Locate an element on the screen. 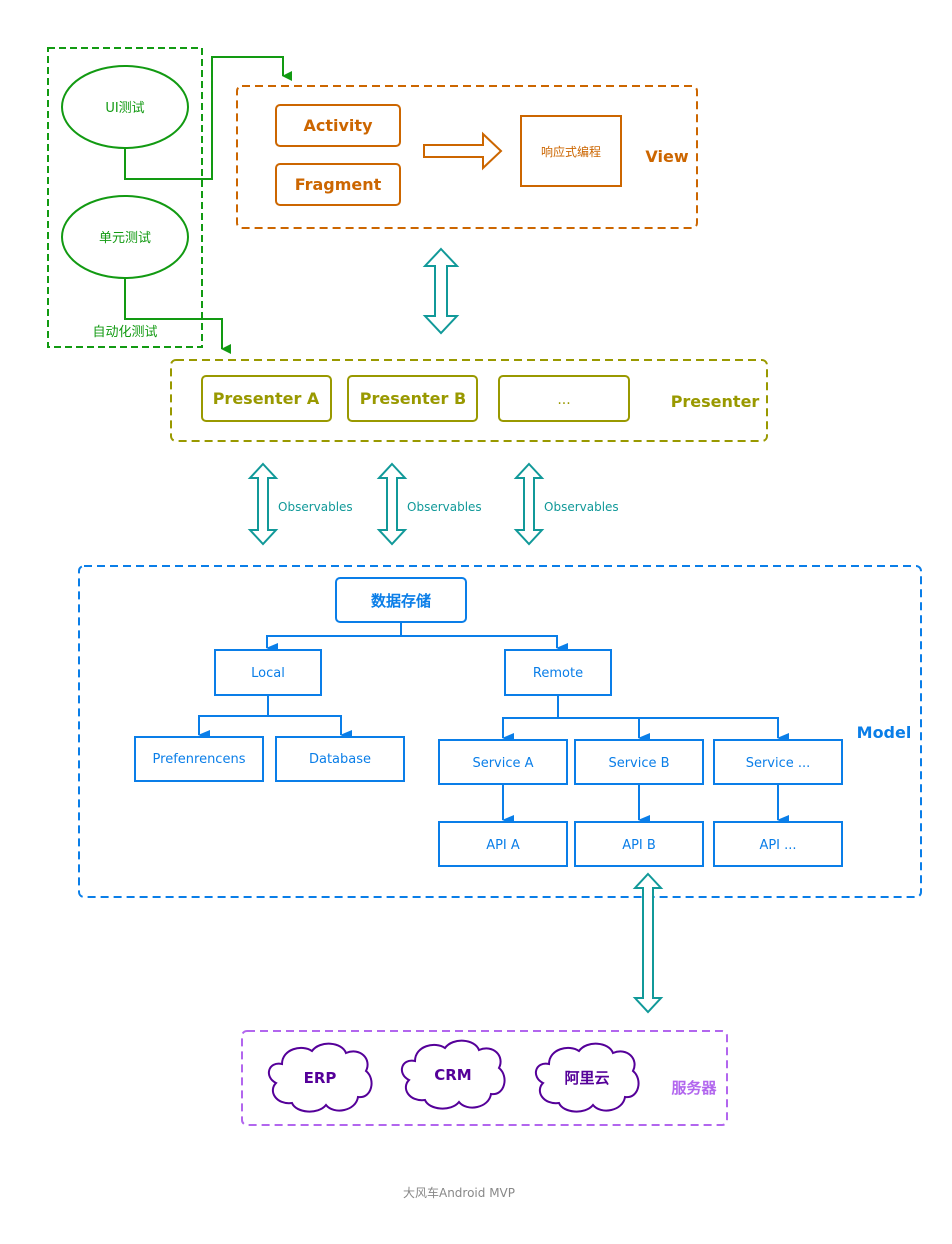 This screenshot has height=1244, width=952. erp-label: ERP is located at coordinates (320, 1078).